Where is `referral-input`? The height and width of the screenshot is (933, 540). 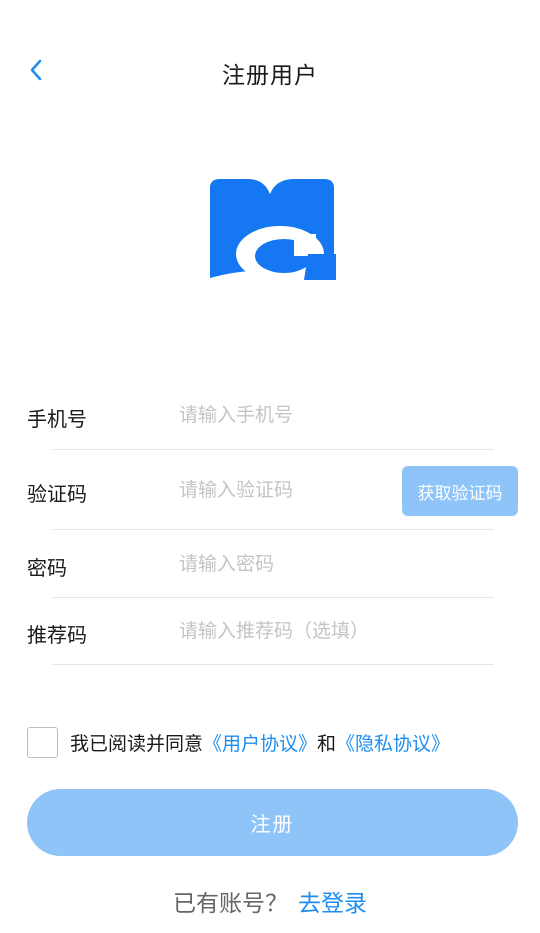
referral-input is located at coordinates (329, 631).